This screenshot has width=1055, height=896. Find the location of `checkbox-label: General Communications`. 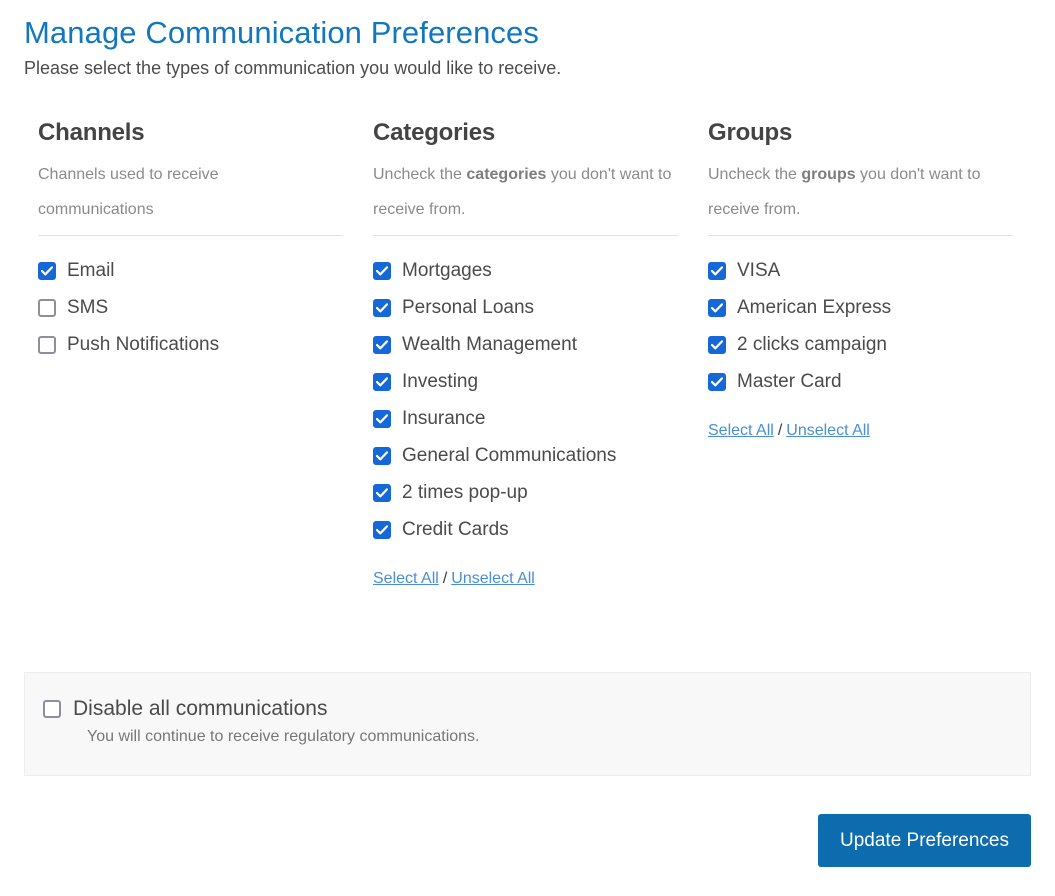

checkbox-label: General Communications is located at coordinates (509, 455).